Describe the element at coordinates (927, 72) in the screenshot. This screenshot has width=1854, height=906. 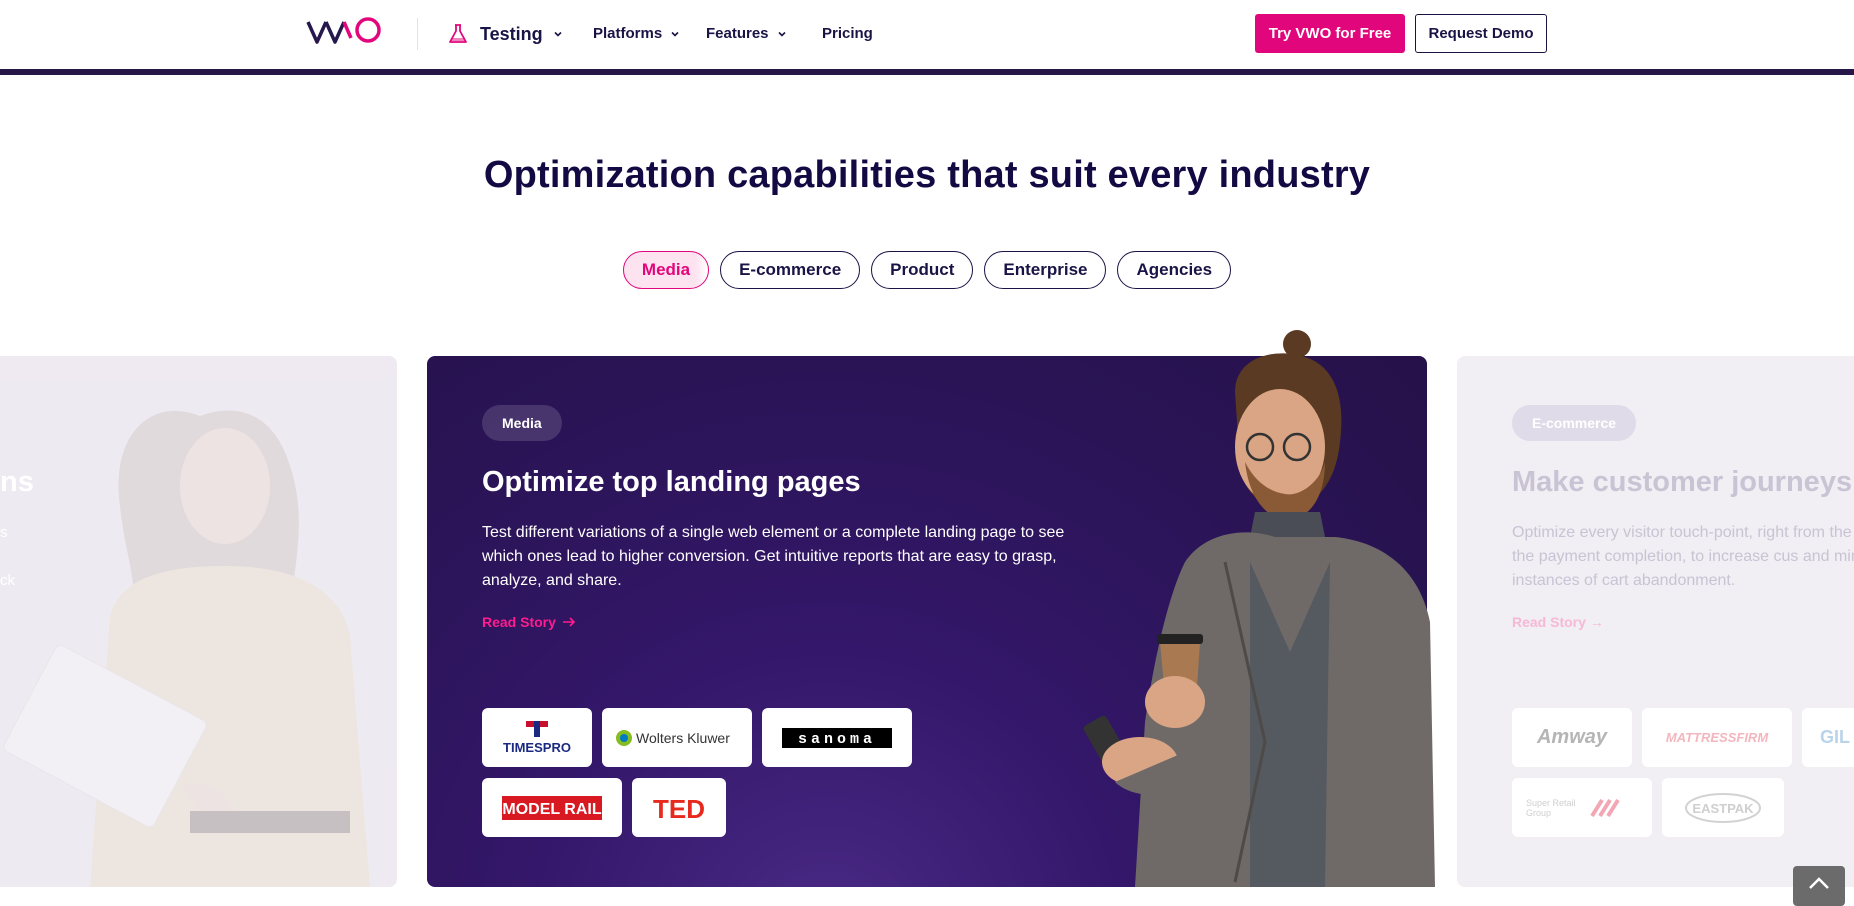
I see `nav-underline-bar` at that location.